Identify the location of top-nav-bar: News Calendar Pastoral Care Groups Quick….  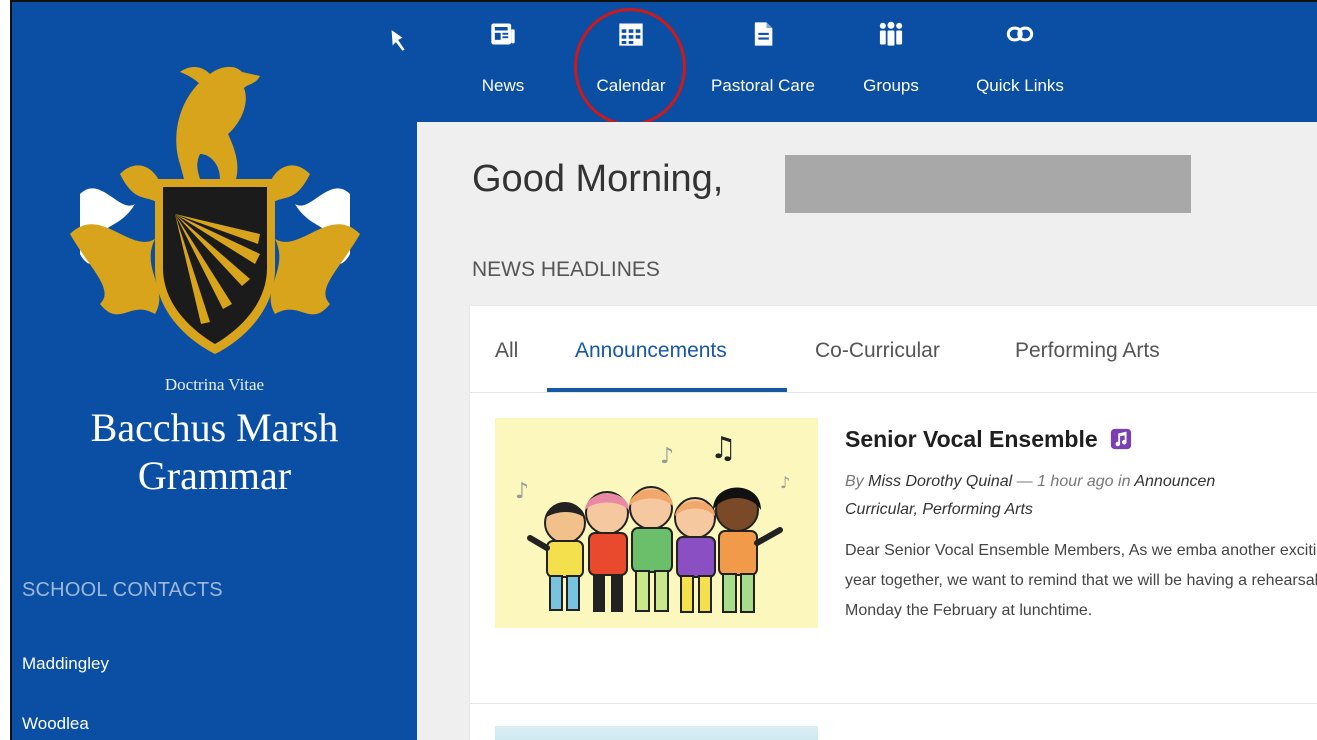
(867, 62).